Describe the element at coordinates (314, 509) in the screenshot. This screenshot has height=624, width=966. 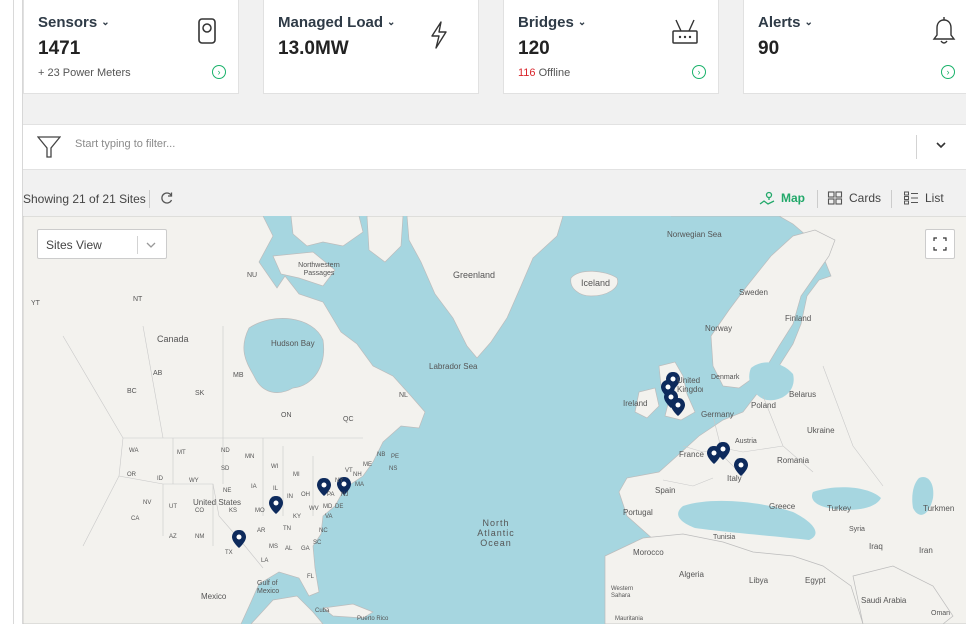
I see `map-label: WV` at that location.